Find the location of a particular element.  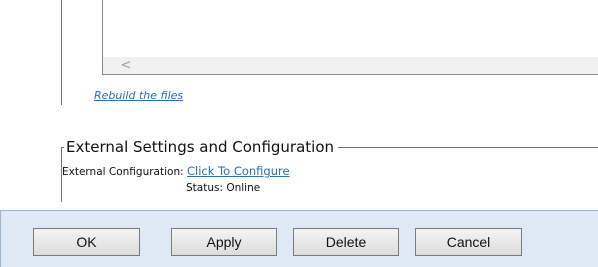

ok-button: OK is located at coordinates (86, 242).